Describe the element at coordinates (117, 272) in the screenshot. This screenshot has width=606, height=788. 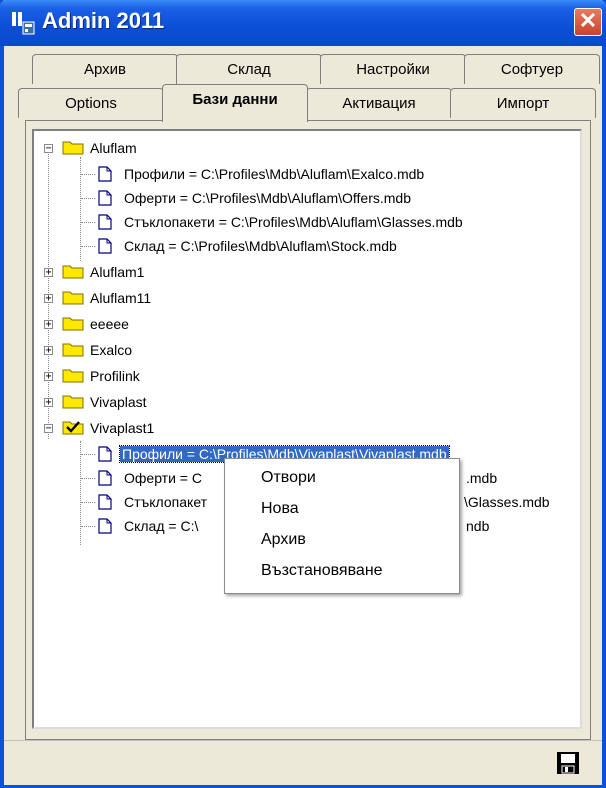
I see `tree-node-label: Aluflam1` at that location.